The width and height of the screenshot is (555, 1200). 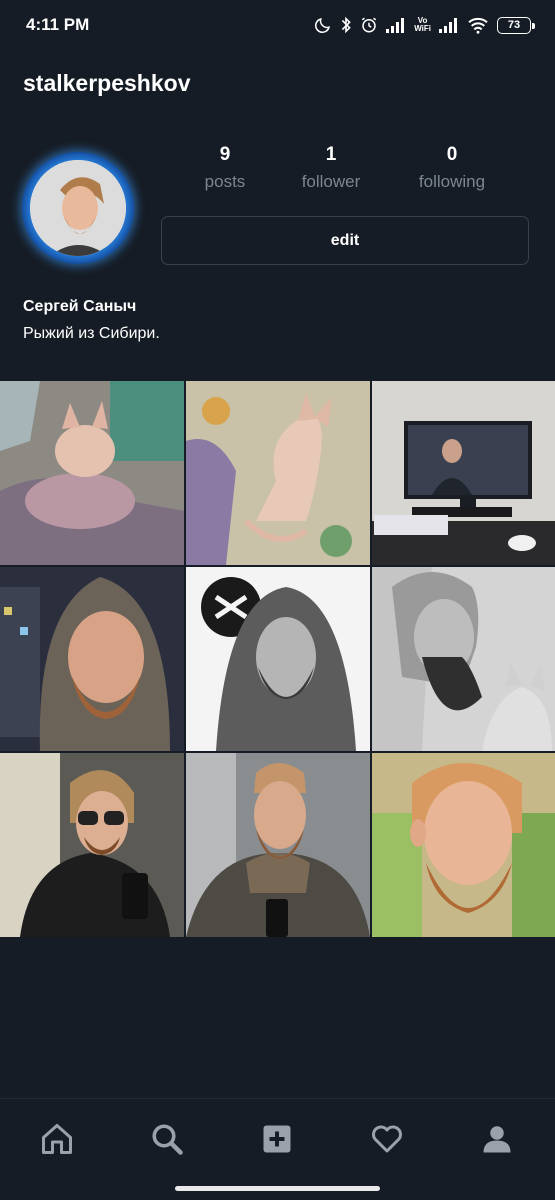 I want to click on battery-level: 73, so click(x=514, y=25).